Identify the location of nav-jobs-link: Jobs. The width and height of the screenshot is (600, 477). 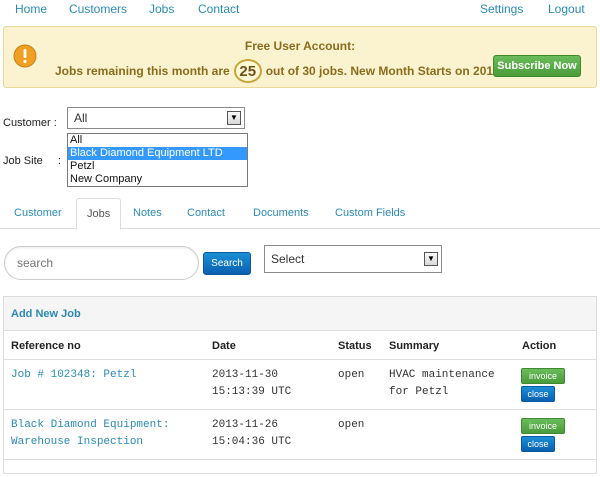
(161, 9).